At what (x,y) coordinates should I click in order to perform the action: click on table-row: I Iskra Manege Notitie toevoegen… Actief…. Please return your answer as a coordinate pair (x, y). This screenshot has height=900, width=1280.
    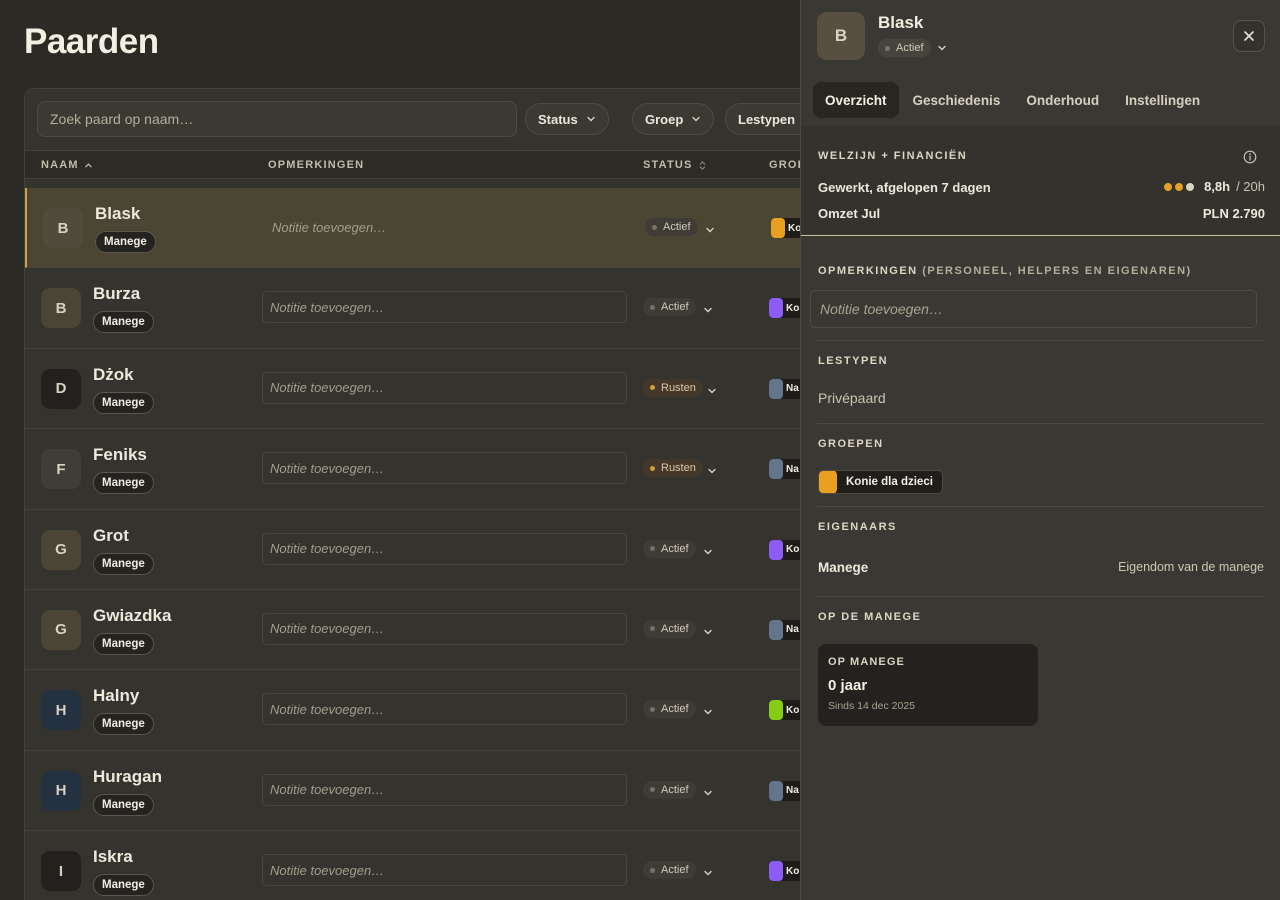
    Looking at the image, I should click on (412, 865).